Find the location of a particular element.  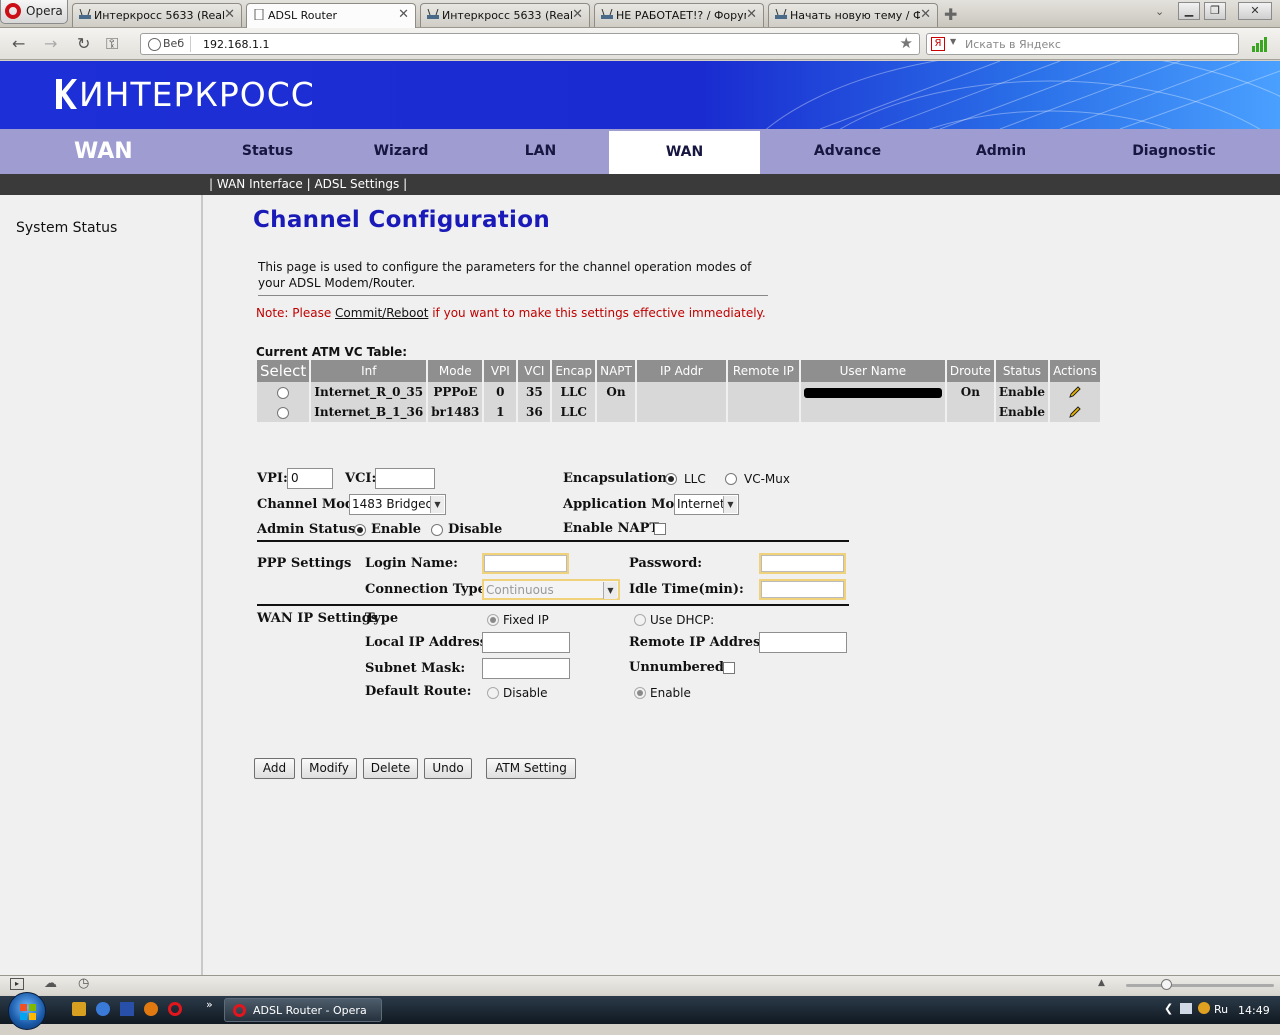

quicklaunch-opera-icon is located at coordinates (175, 1009).